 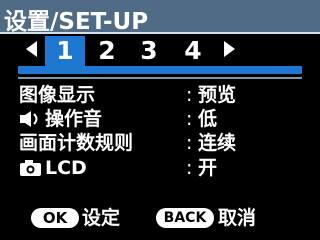 I want to click on menu-item-value: 预览, so click(x=217, y=95).